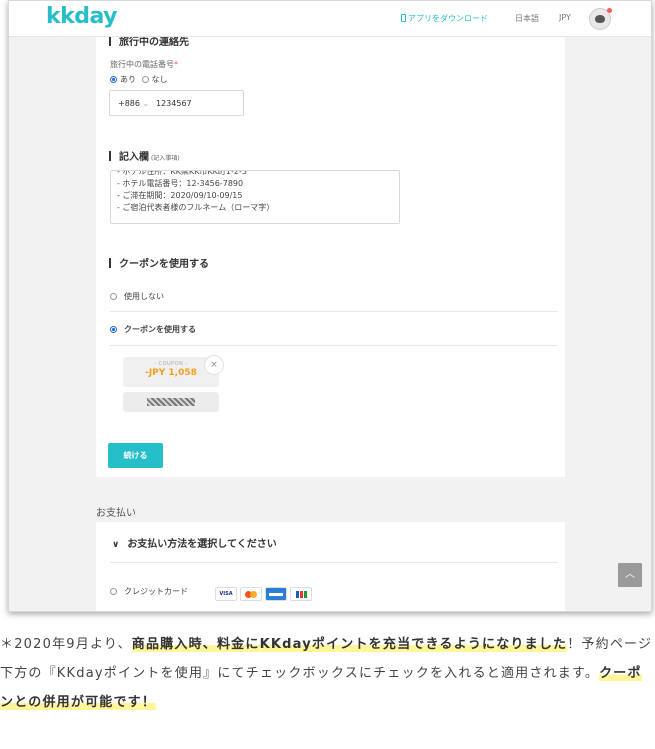 The height and width of the screenshot is (749, 655). Describe the element at coordinates (565, 17) in the screenshot. I see `currency-selector: JPY` at that location.